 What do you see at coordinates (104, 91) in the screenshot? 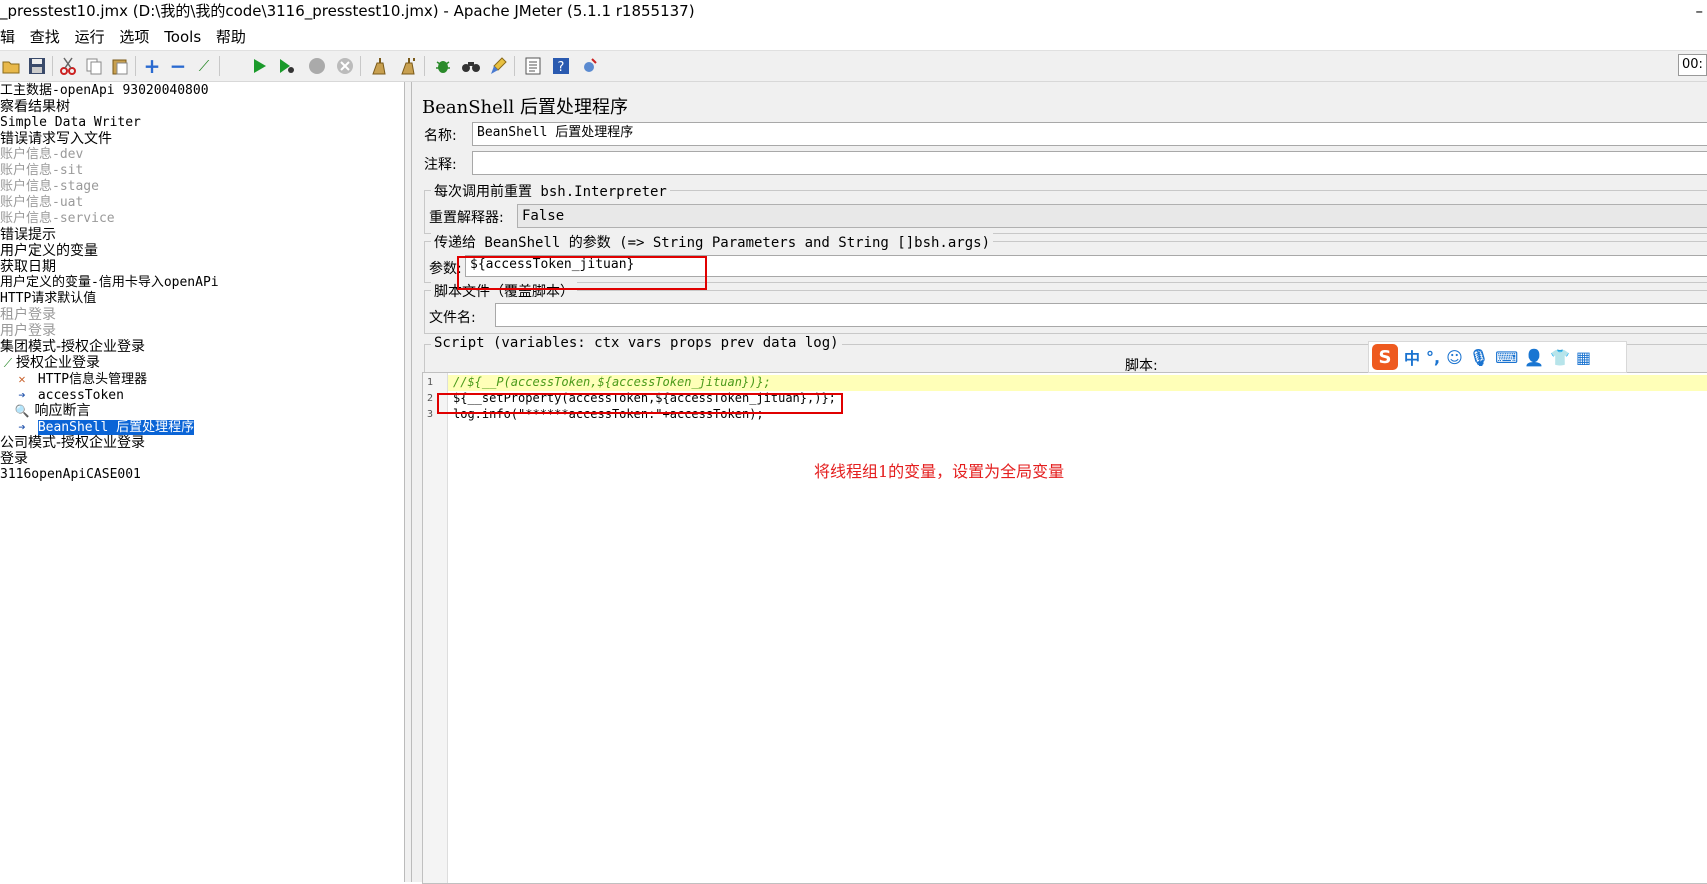
I see `tree-item: 工主数据-openApi 93020040800` at bounding box center [104, 91].